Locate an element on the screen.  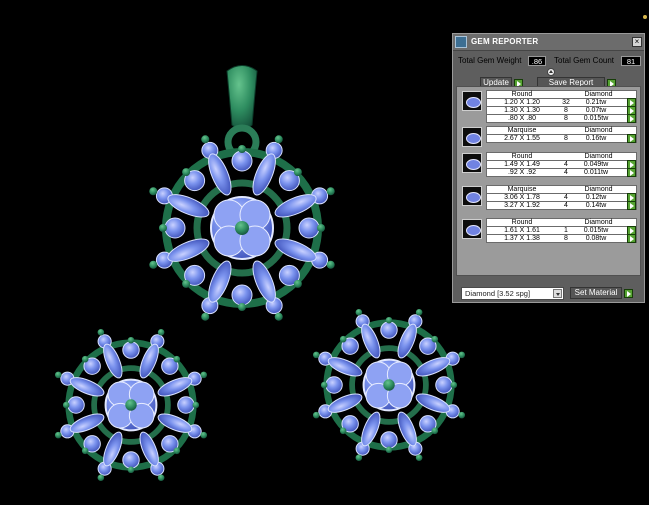
gem-weight: 0.011tw is located at coordinates (596, 172).